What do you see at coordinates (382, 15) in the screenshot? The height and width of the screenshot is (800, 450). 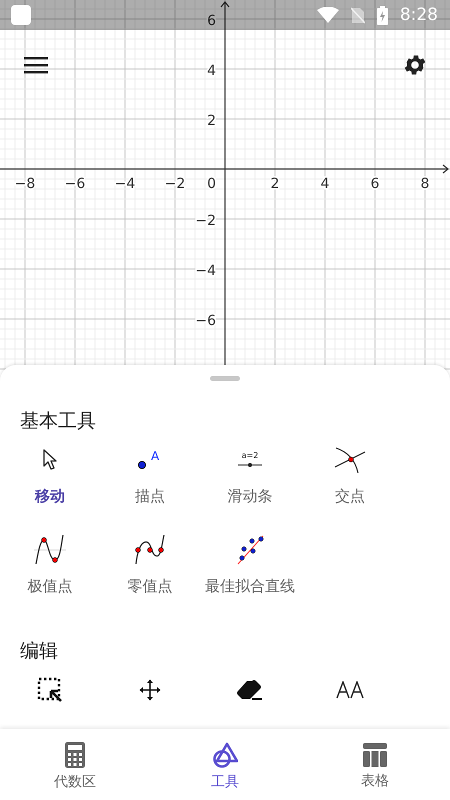 I see `battery-charging-icon` at bounding box center [382, 15].